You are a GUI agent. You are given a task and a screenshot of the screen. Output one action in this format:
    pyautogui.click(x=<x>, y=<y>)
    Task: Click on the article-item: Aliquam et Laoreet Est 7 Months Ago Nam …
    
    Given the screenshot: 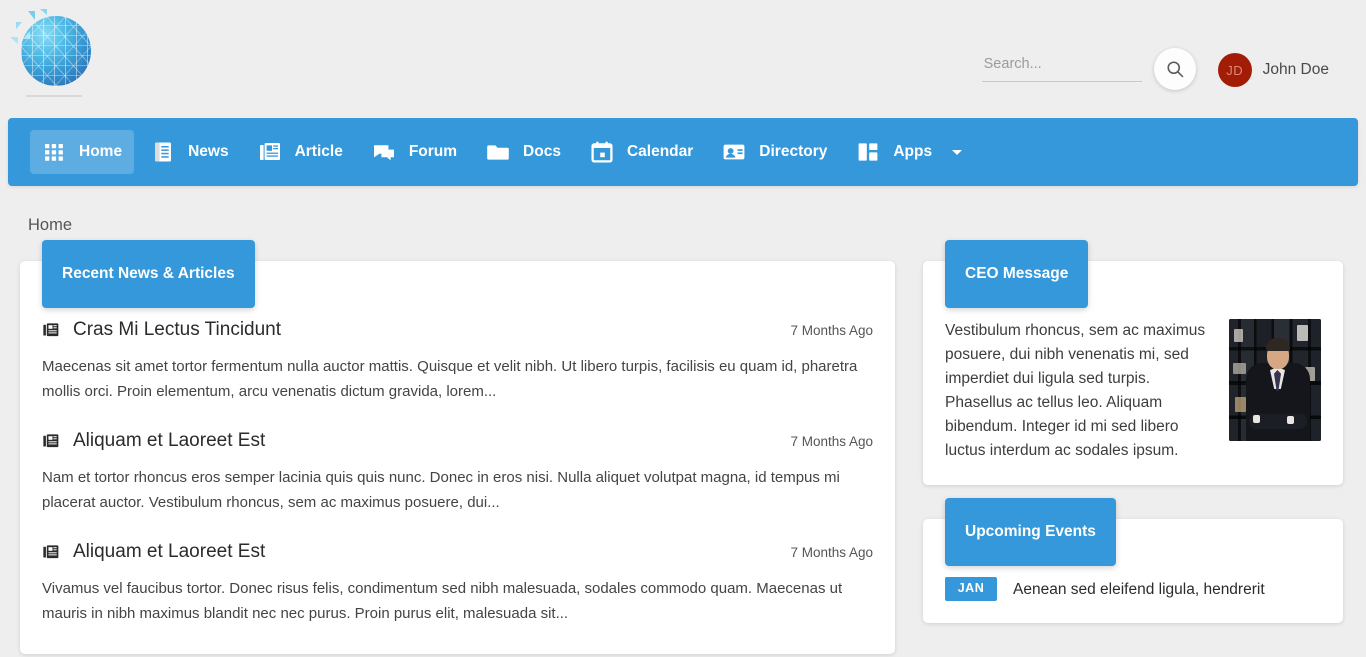 What is the action you would take?
    pyautogui.click(x=457, y=472)
    